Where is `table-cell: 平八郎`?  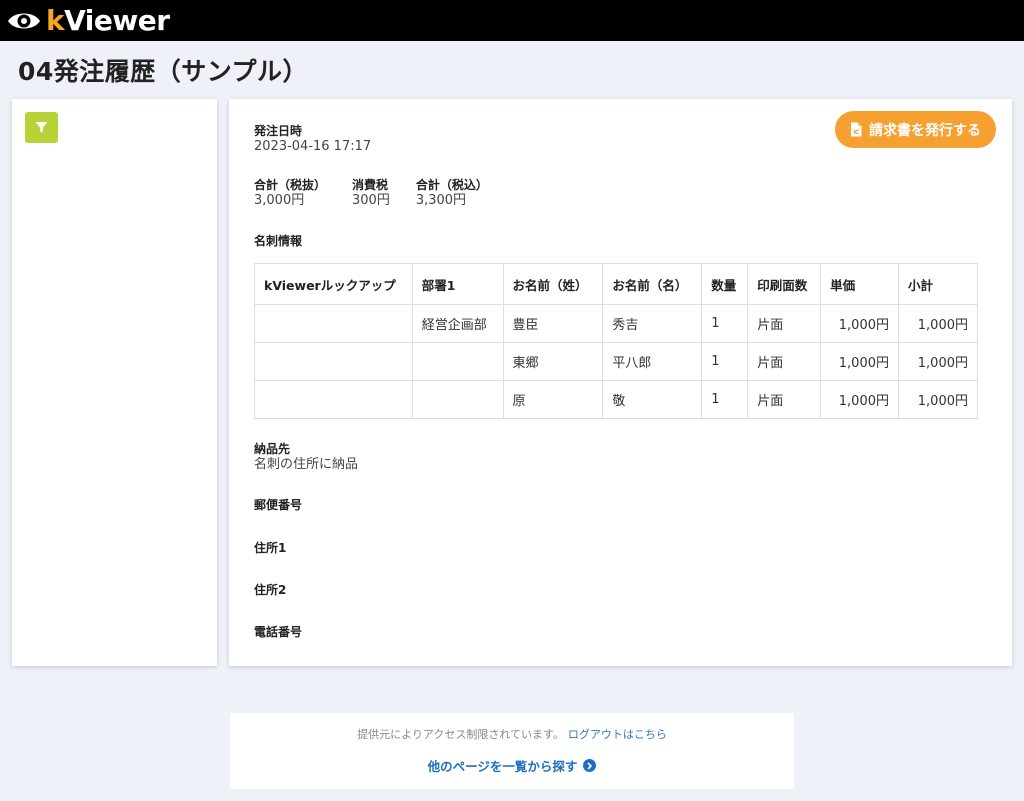
table-cell: 平八郎 is located at coordinates (652, 361).